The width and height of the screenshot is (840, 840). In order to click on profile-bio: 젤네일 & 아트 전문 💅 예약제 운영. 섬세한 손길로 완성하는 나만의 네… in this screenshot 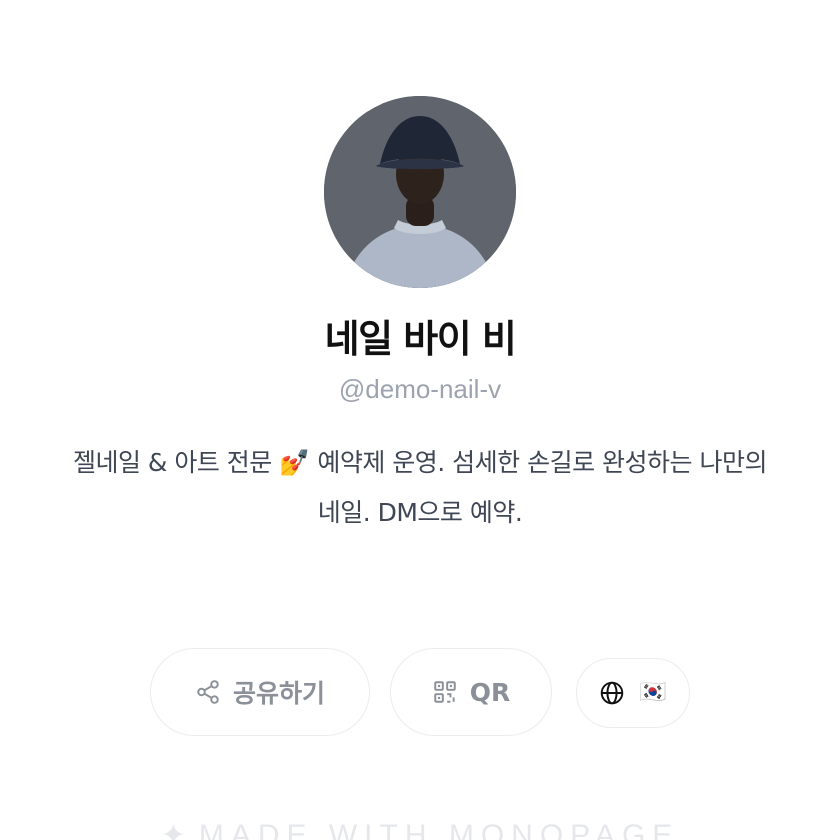, I will do `click(420, 488)`.